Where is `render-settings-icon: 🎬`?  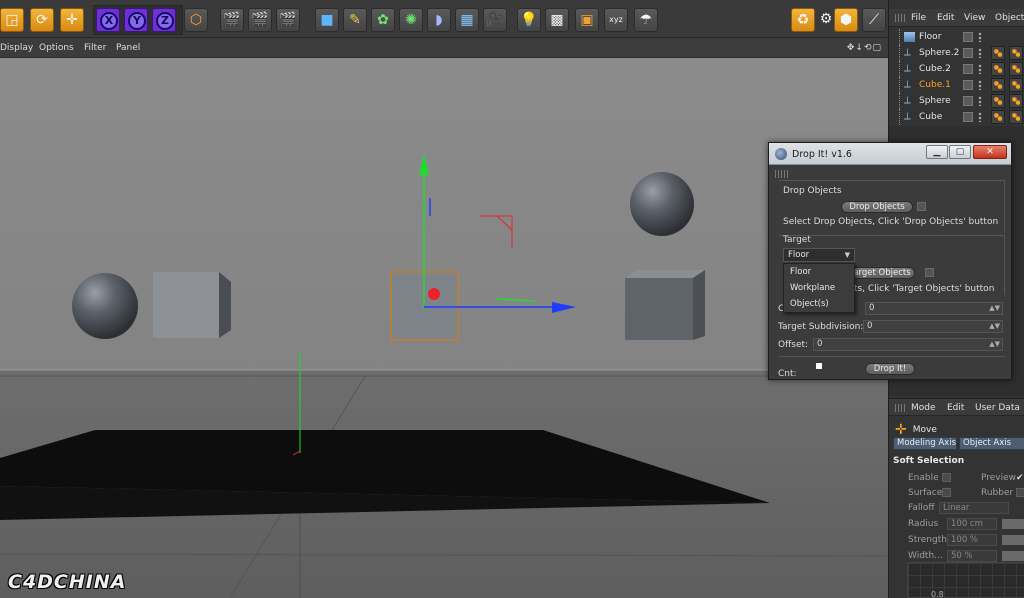 render-settings-icon: 🎬 is located at coordinates (288, 20).